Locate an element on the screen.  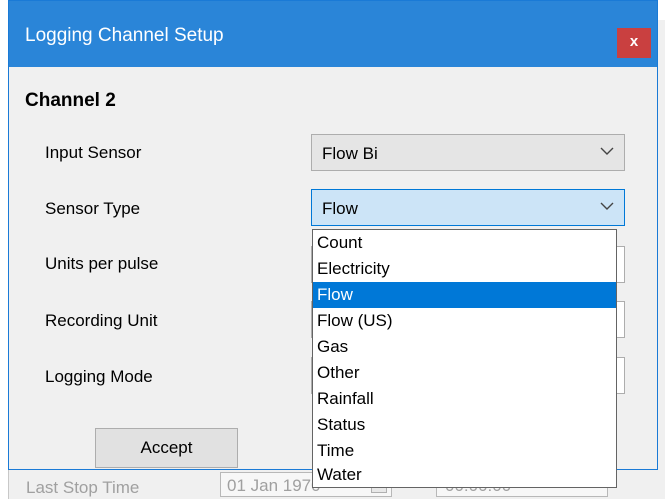
channel-title: Channel 2 is located at coordinates (70, 100).